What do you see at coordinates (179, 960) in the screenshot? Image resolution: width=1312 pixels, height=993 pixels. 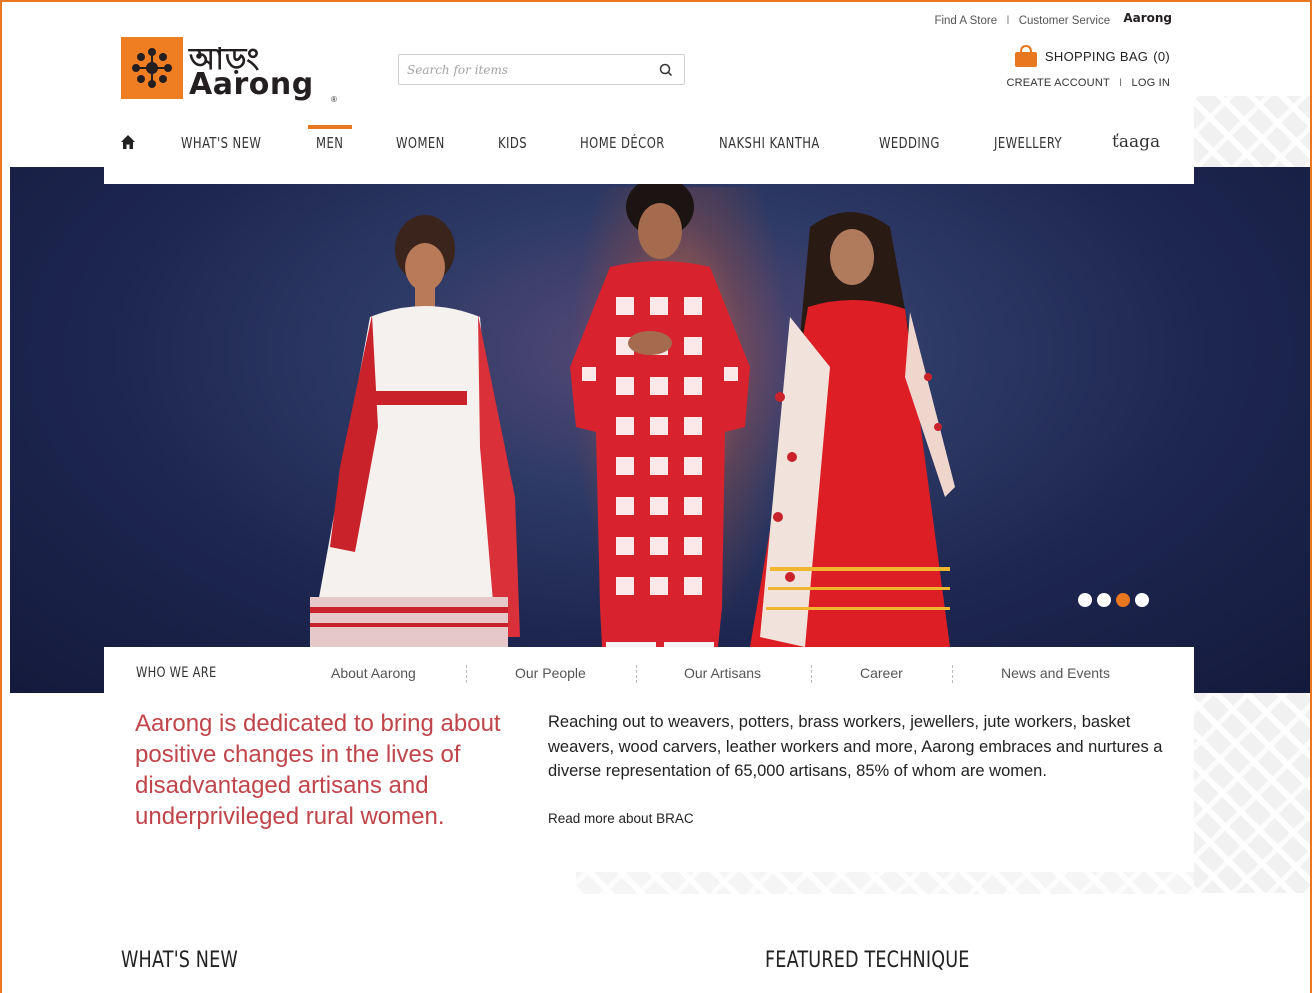 I see `whats-new-heading: WHAT'S NEW` at bounding box center [179, 960].